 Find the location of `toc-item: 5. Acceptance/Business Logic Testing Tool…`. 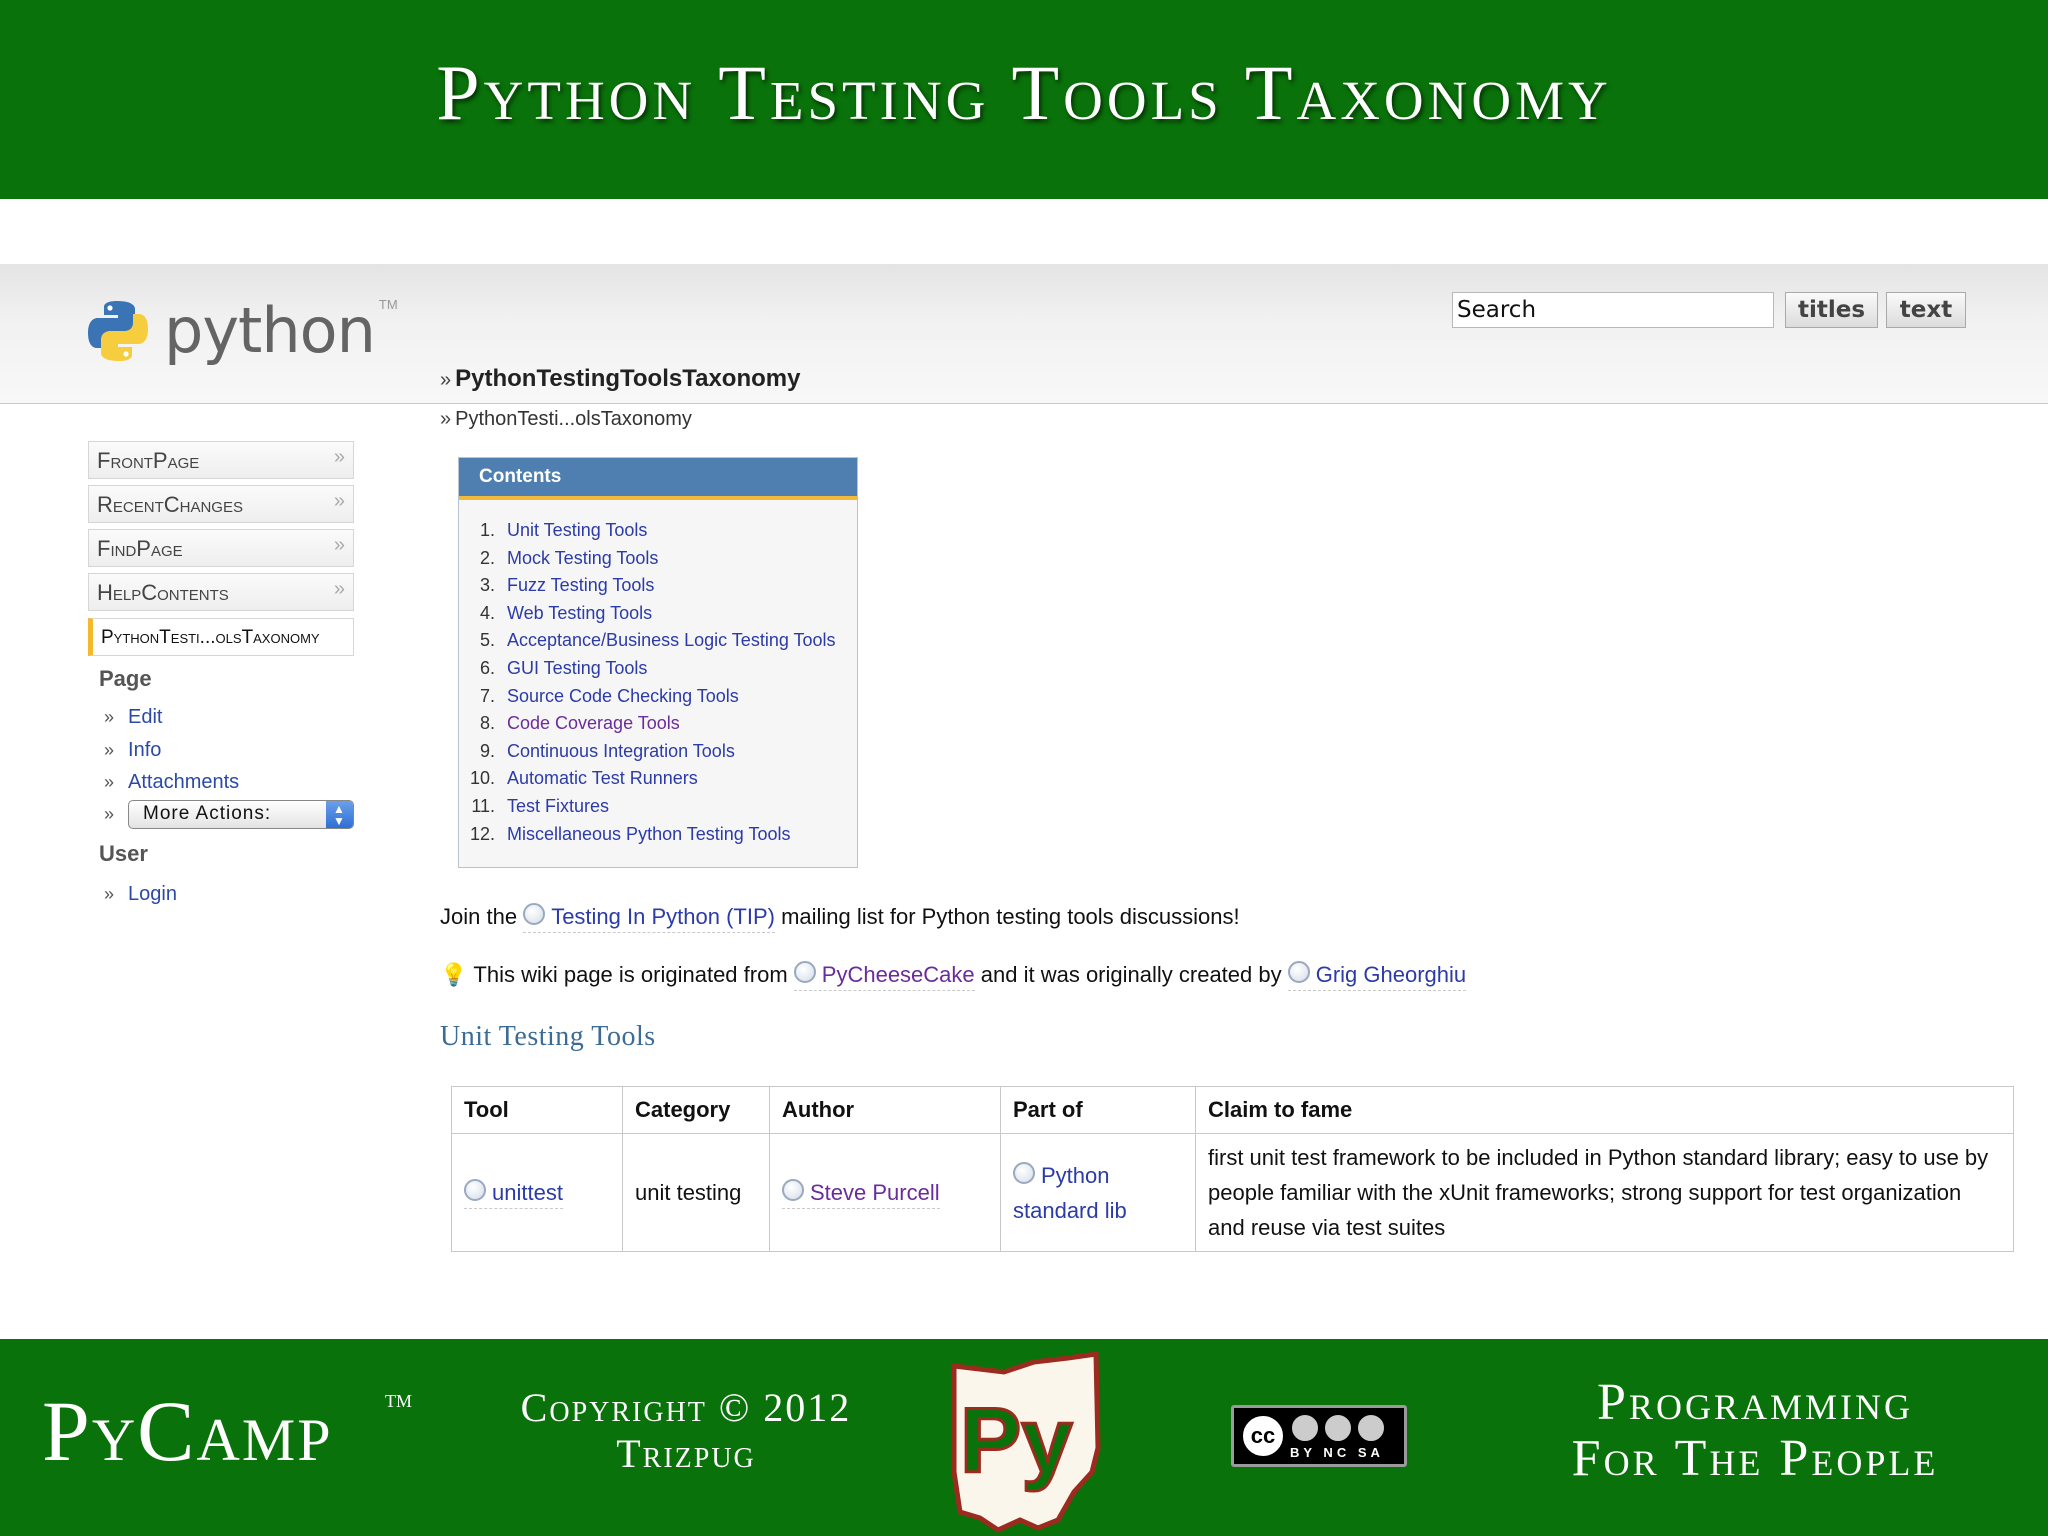

toc-item: 5. Acceptance/Business Logic Testing Tool… is located at coordinates (658, 644).